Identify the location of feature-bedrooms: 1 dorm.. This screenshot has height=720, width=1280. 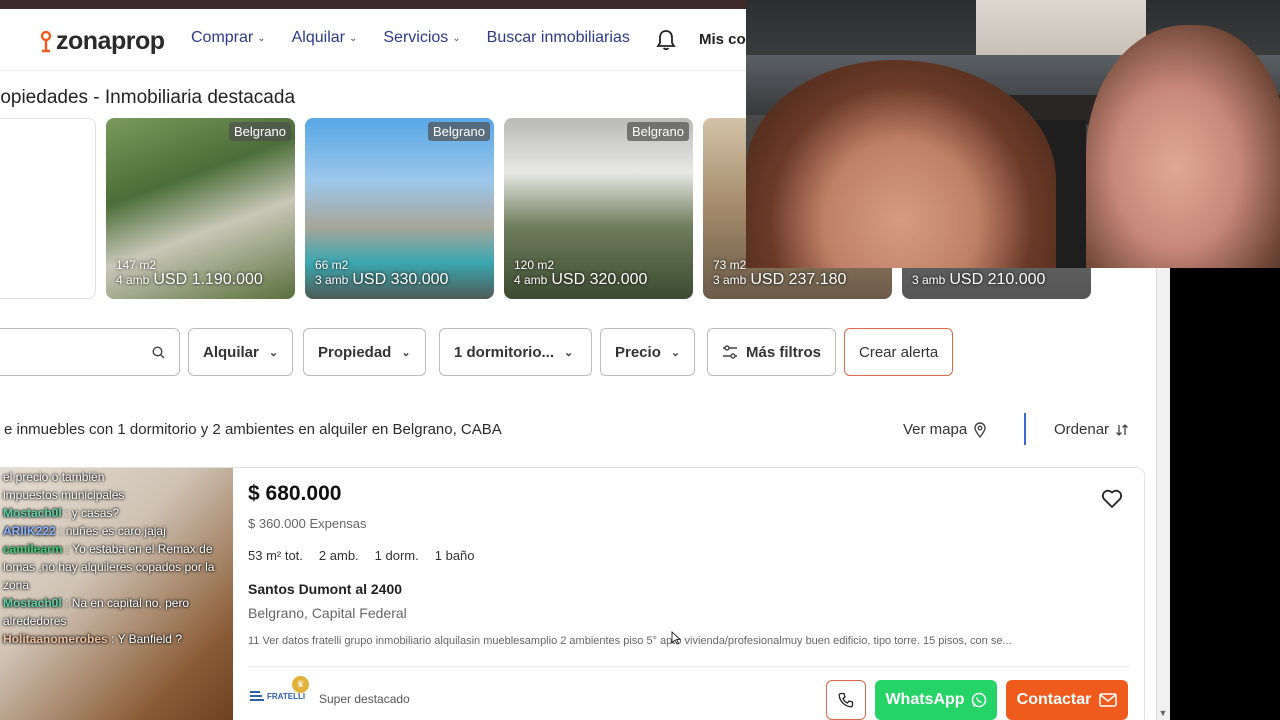
(396, 555).